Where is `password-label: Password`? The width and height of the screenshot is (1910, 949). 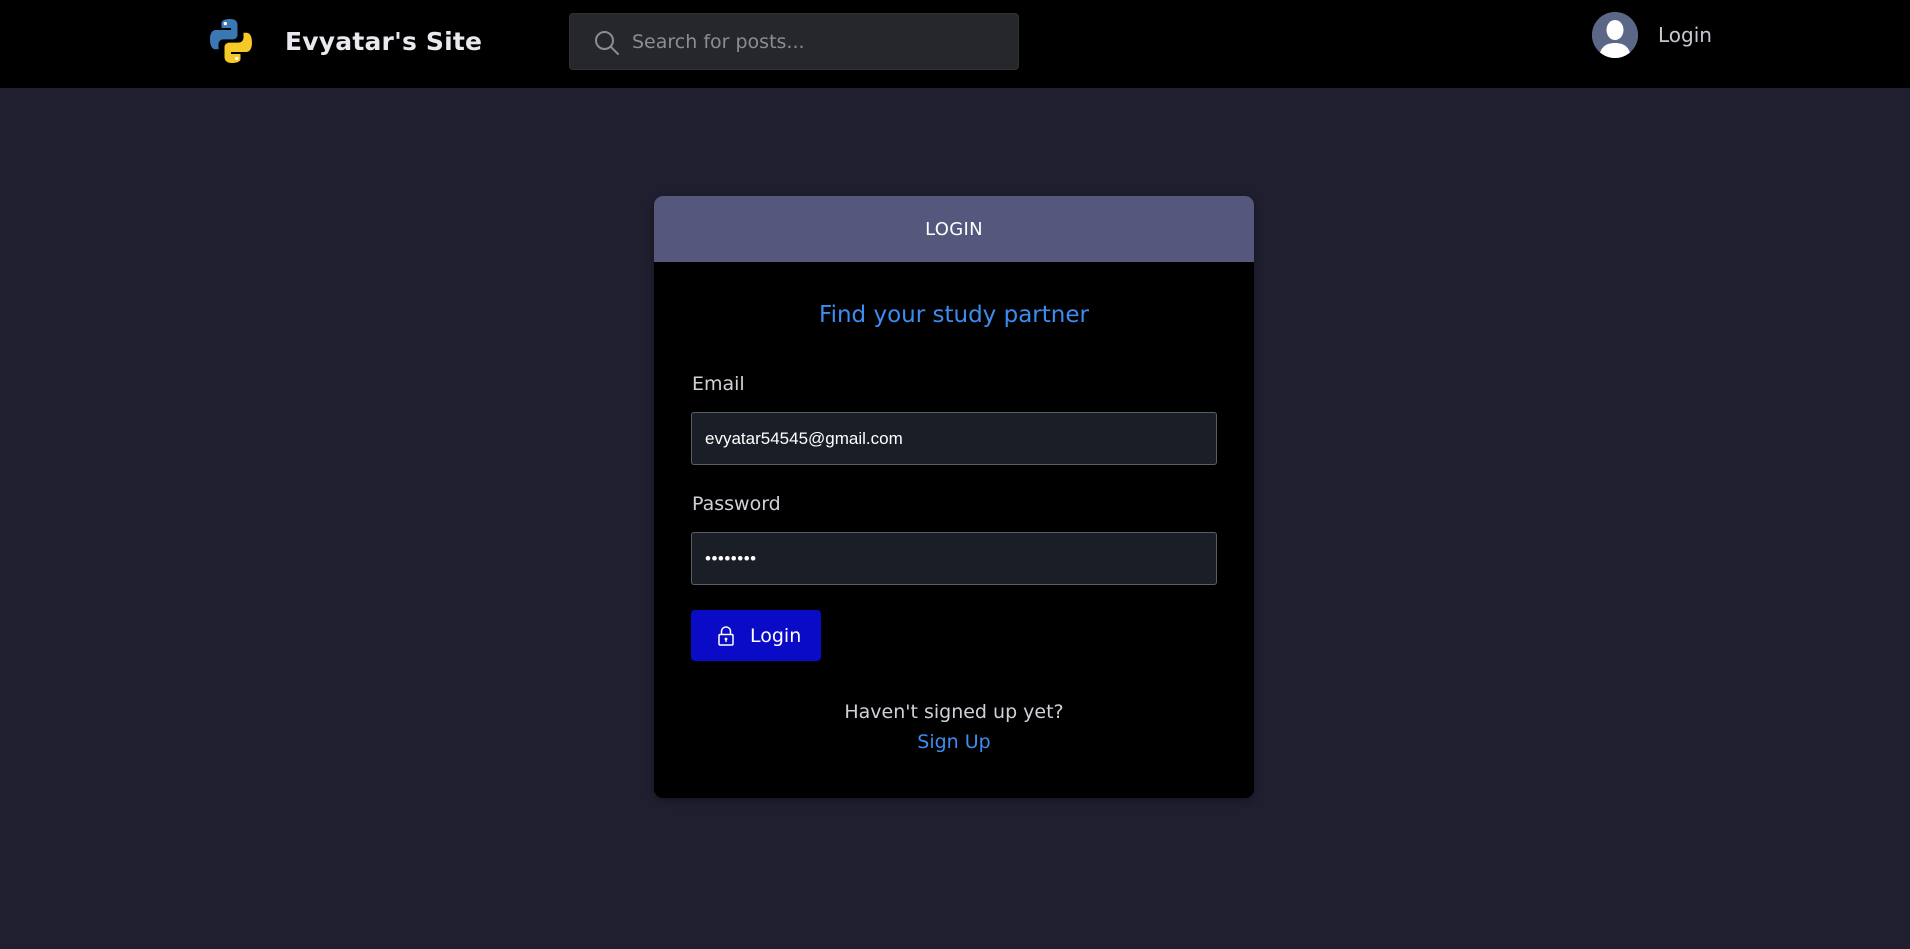
password-label: Password is located at coordinates (736, 504).